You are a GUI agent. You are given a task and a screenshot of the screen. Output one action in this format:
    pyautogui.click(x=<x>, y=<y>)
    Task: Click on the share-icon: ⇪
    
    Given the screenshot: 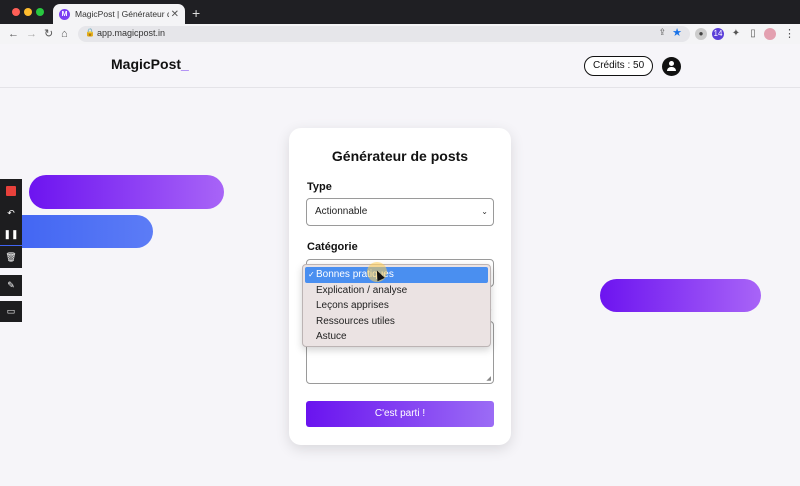 What is the action you would take?
    pyautogui.click(x=662, y=32)
    